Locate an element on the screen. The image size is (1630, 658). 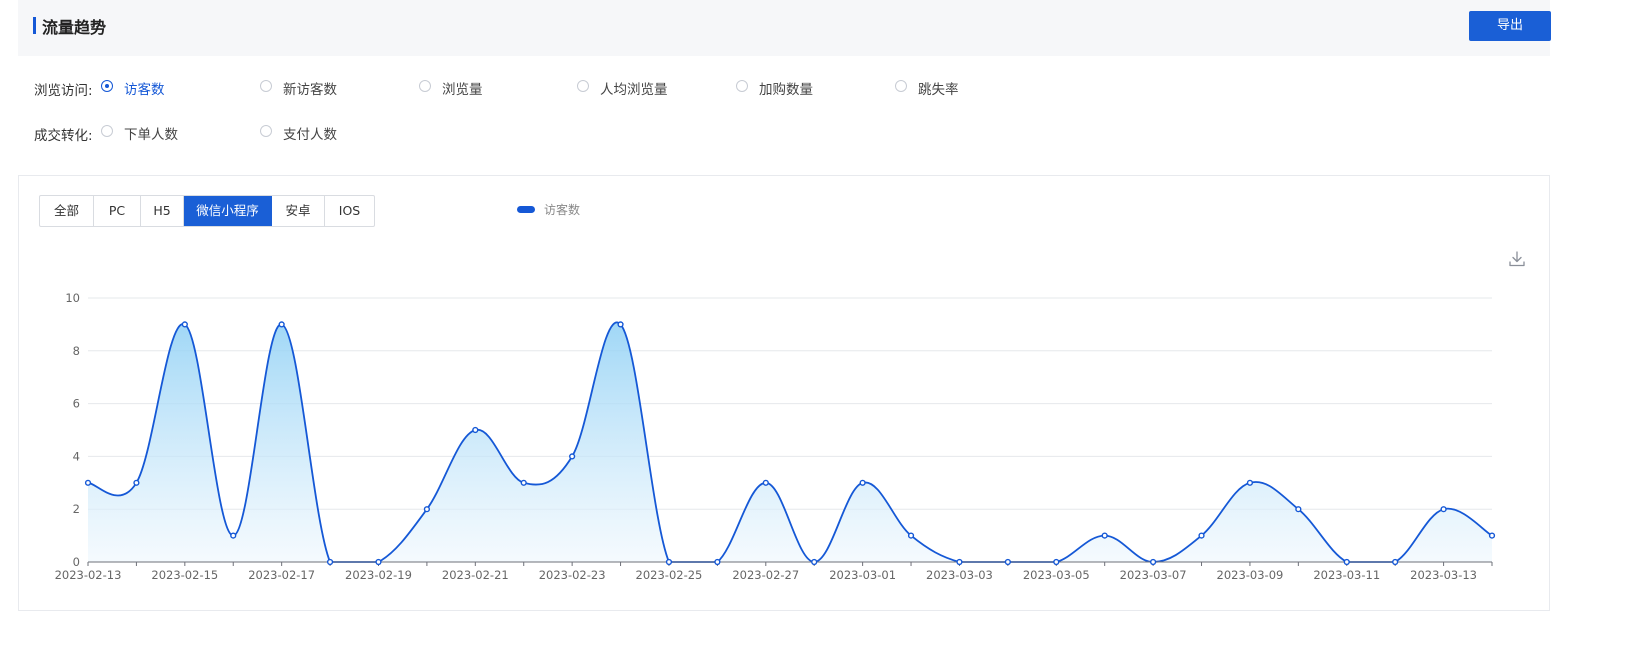
x-tick-label: 2023-02-19 is located at coordinates (378, 575).